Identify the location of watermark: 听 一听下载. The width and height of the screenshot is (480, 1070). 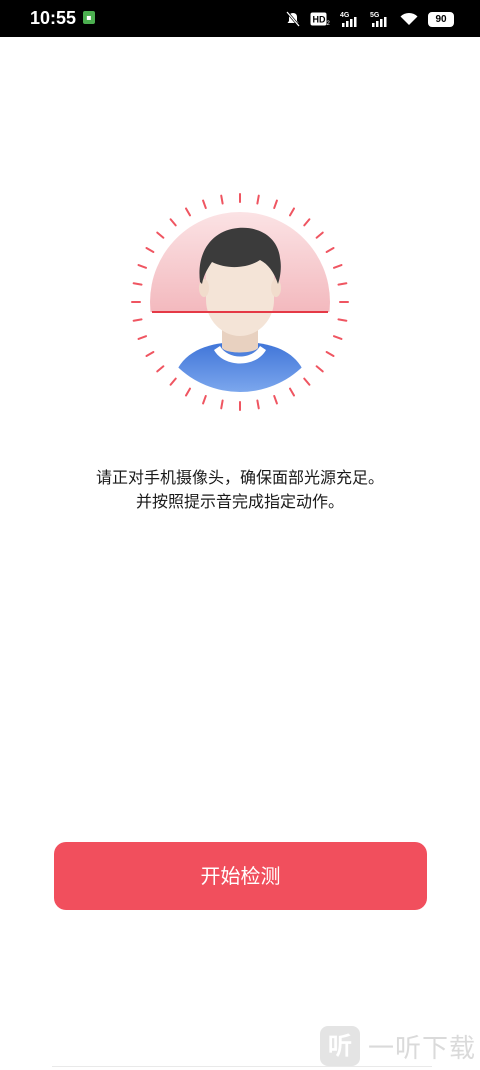
(398, 1046).